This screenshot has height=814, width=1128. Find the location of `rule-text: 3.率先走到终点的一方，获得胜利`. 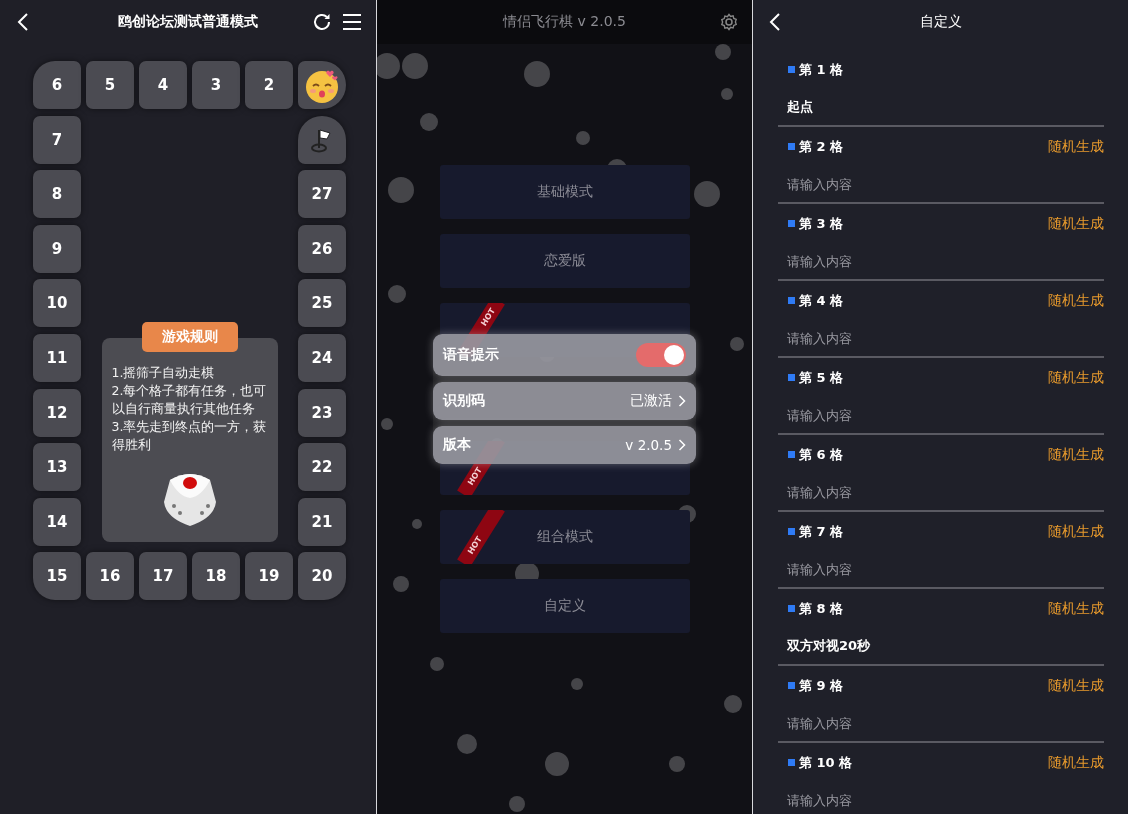

rule-text: 3.率先走到终点的一方，获得胜利 is located at coordinates (189, 435).